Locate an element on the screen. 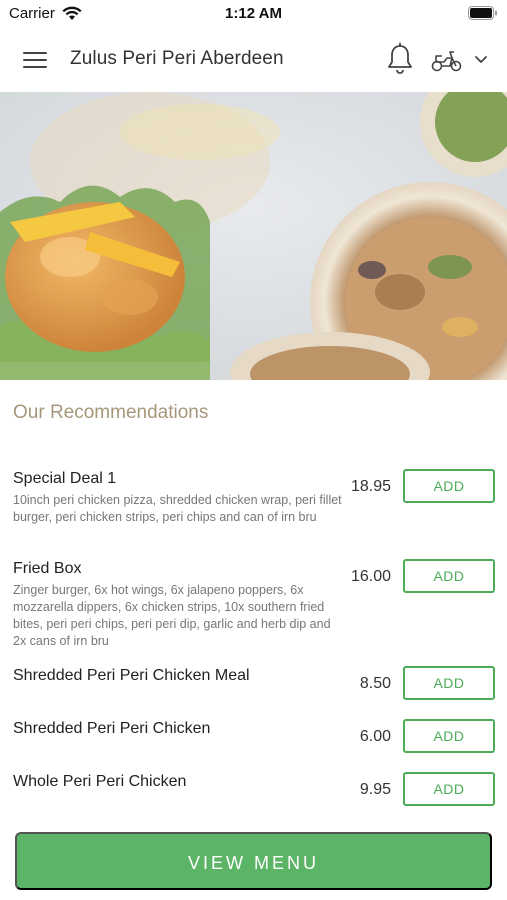  menu-item: Shredded Peri Peri Chicken Meal 8.50 ADD is located at coordinates (253, 689).